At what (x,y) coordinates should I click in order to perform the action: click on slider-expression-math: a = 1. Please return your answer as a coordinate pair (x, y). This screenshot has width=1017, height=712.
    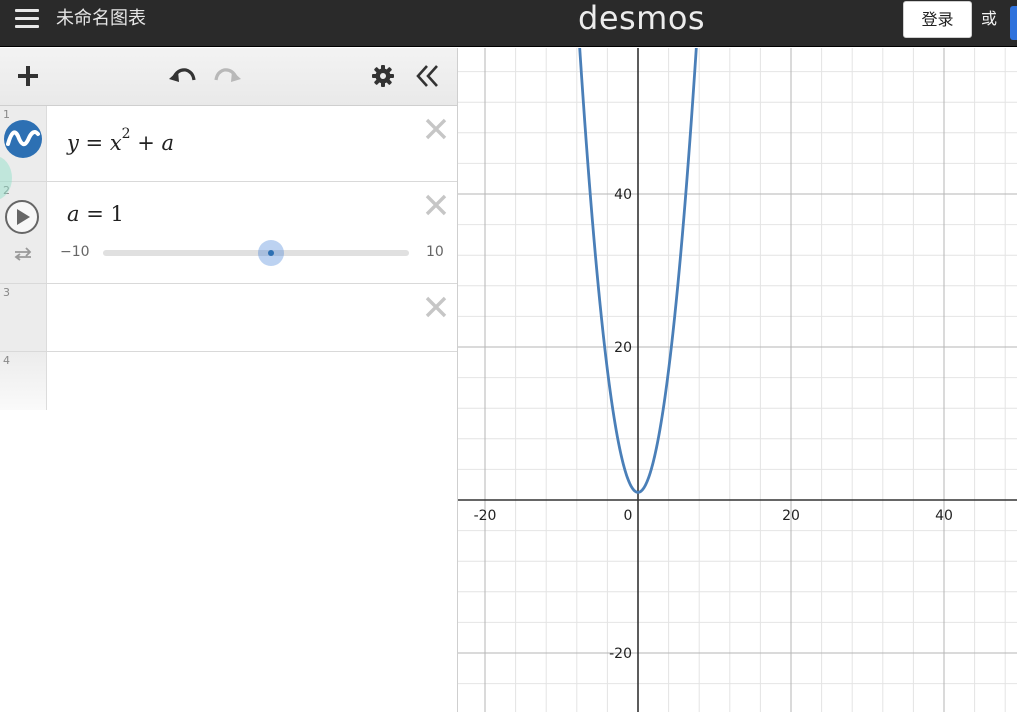
    Looking at the image, I should click on (95, 214).